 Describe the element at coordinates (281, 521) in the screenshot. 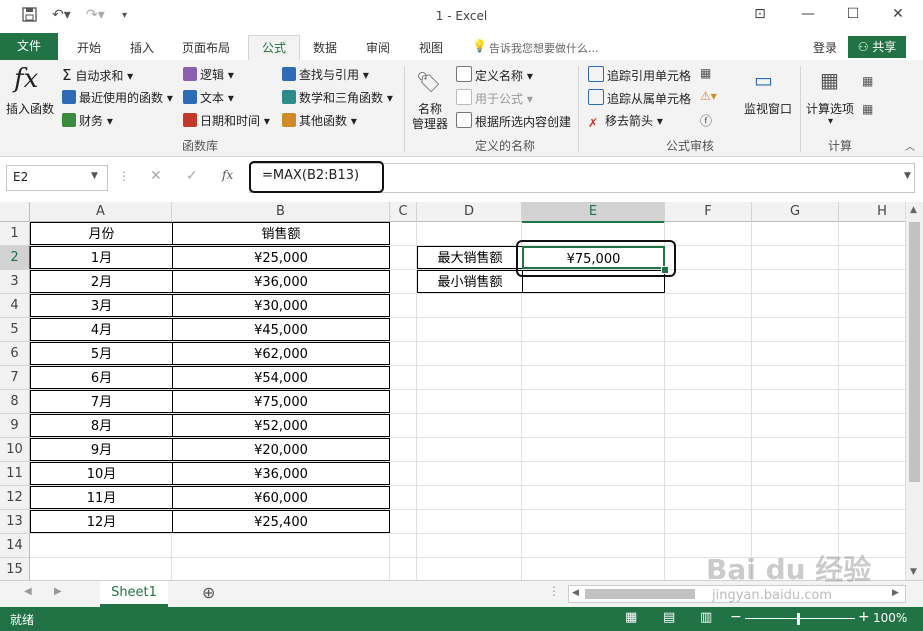

I see `cell-sales: ¥25,400` at that location.